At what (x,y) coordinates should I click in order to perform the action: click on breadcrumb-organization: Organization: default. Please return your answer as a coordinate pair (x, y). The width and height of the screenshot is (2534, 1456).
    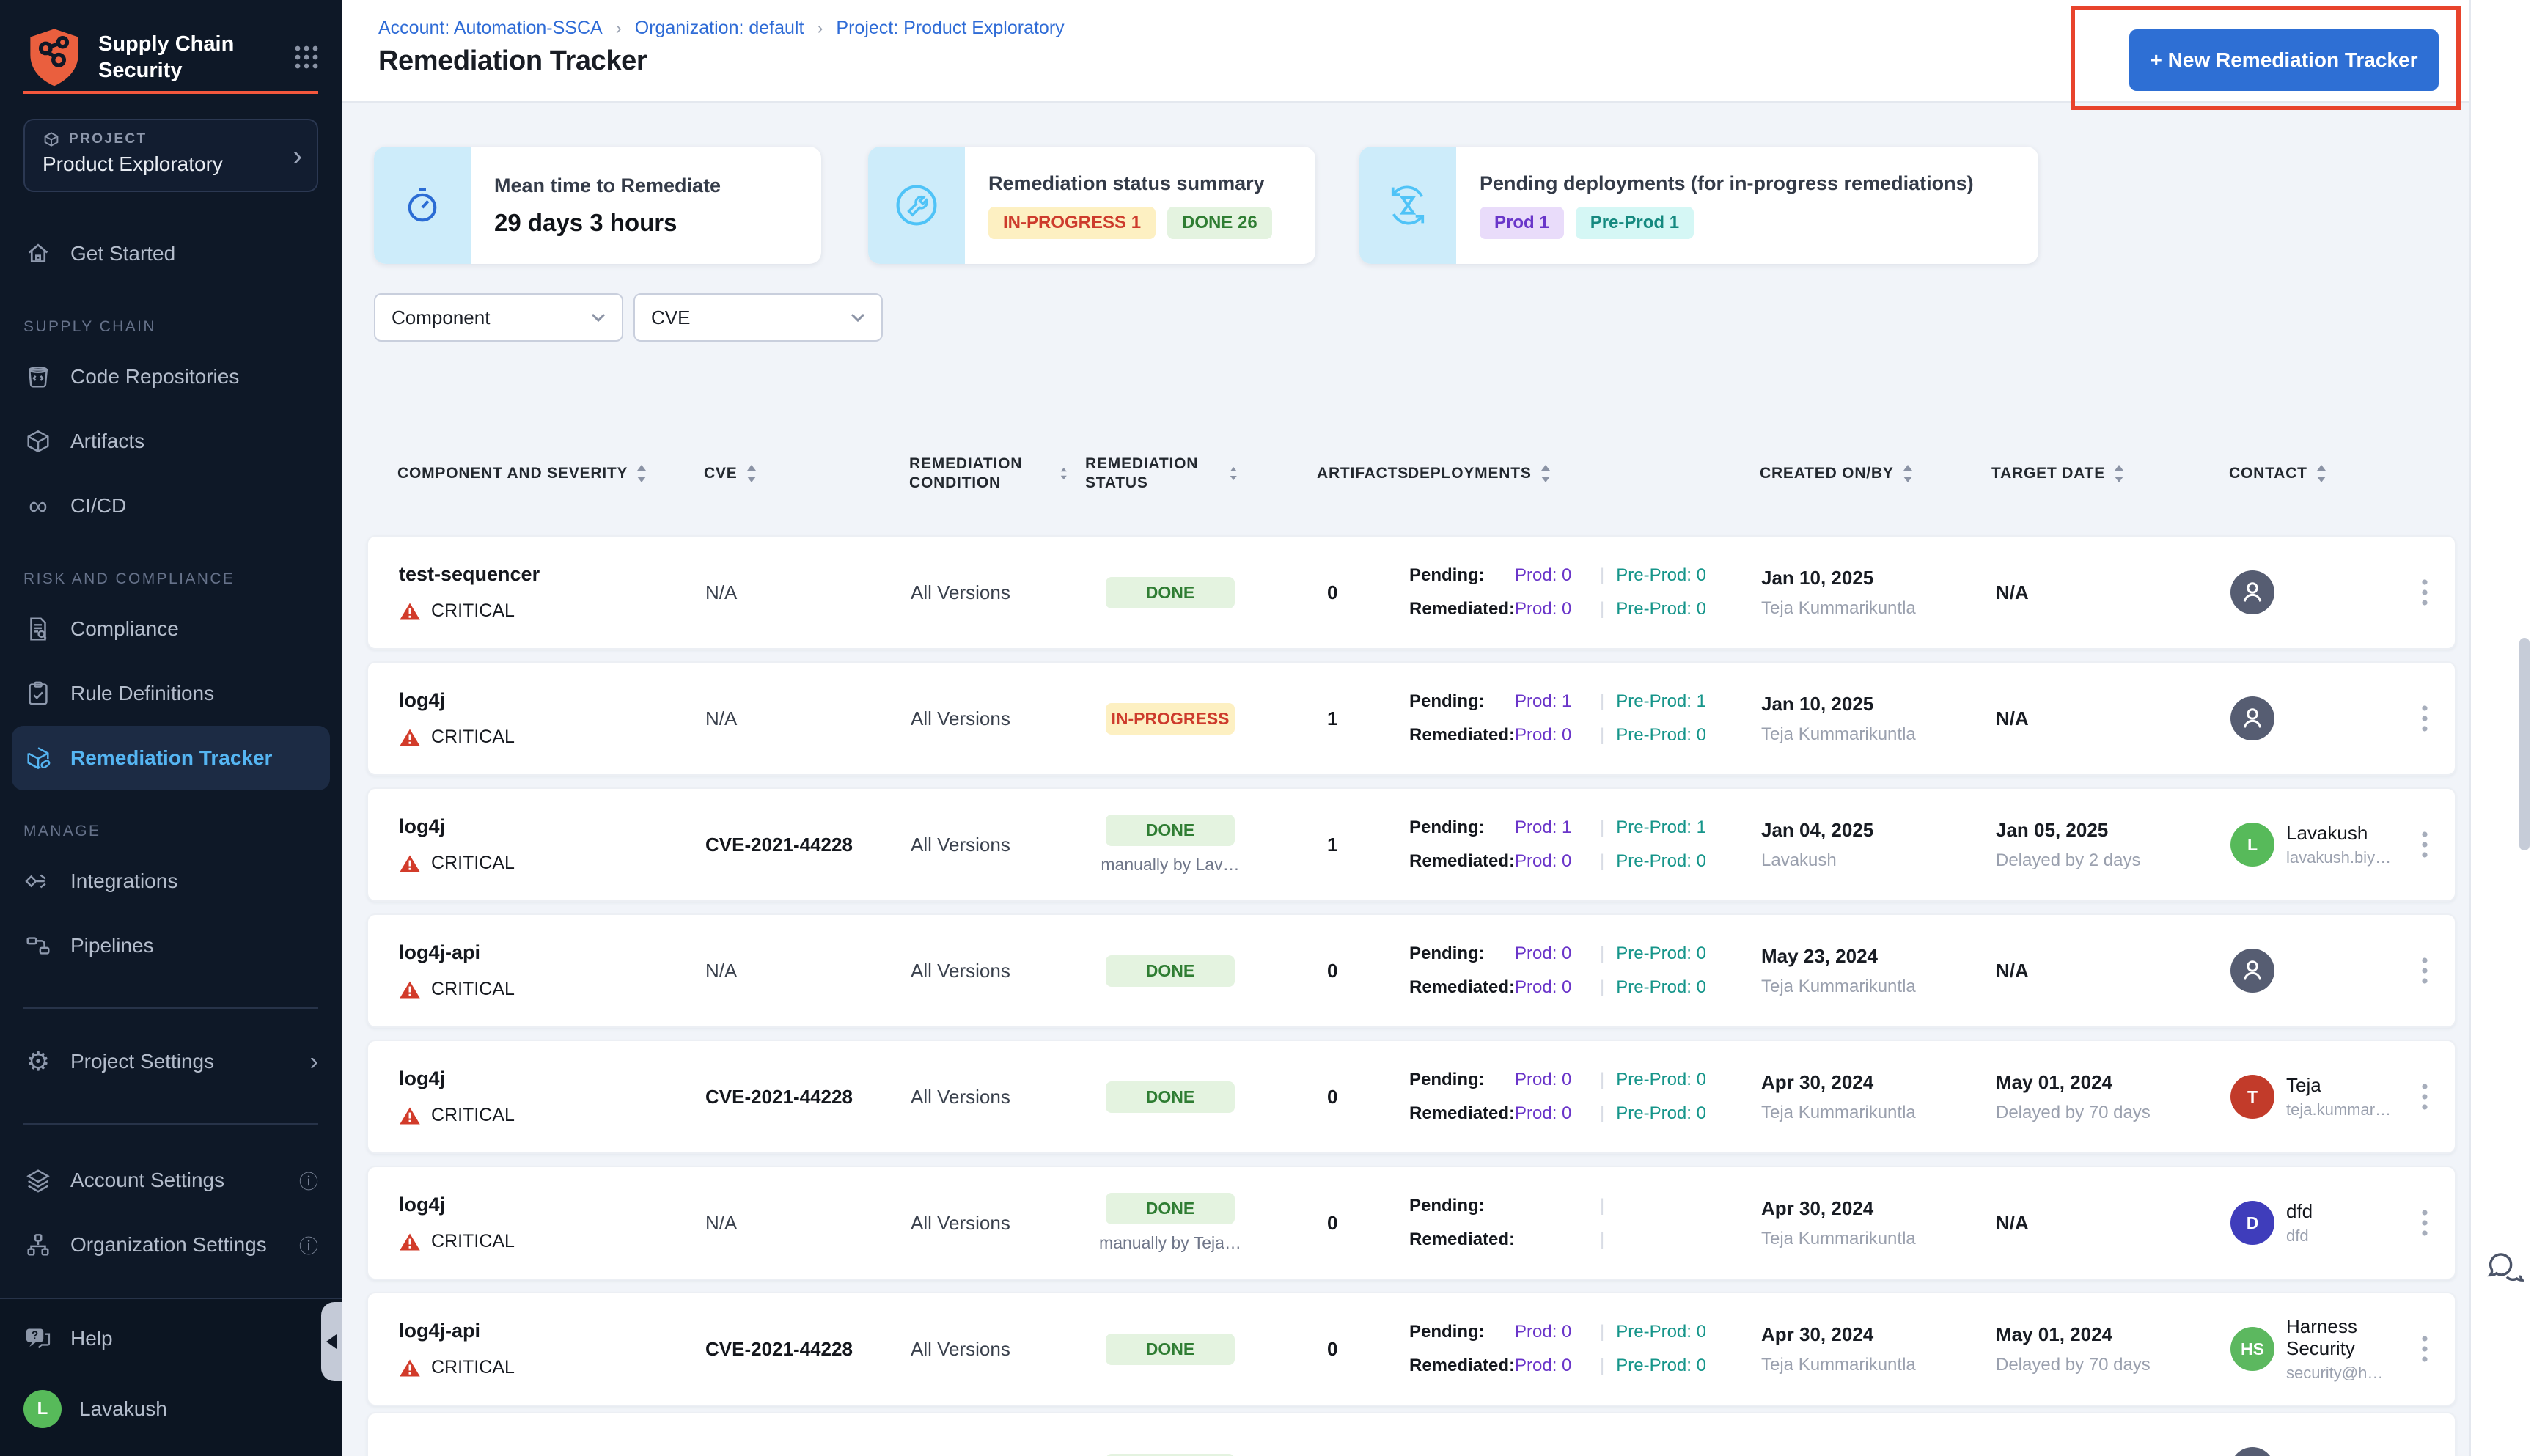
    Looking at the image, I should click on (719, 28).